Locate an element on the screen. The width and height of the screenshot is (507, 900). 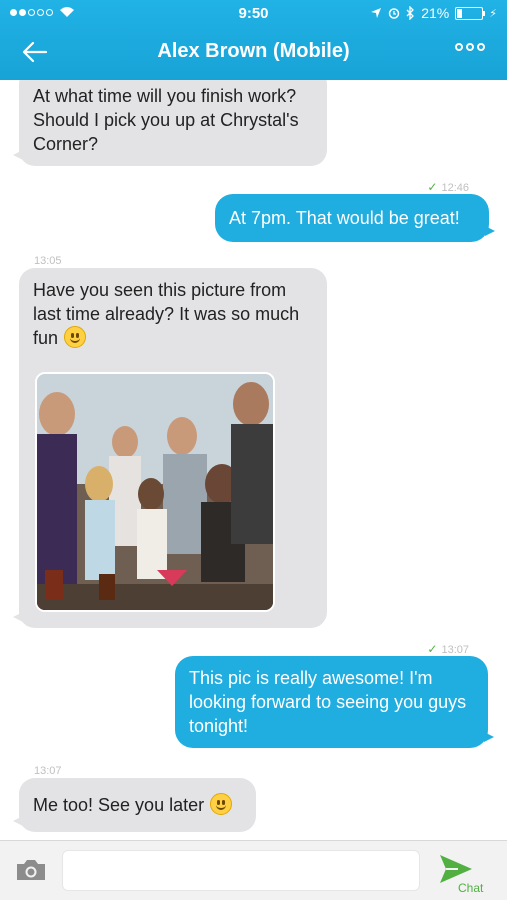
chat-title: Alex Brown (Mobile) is located at coordinates (253, 51).